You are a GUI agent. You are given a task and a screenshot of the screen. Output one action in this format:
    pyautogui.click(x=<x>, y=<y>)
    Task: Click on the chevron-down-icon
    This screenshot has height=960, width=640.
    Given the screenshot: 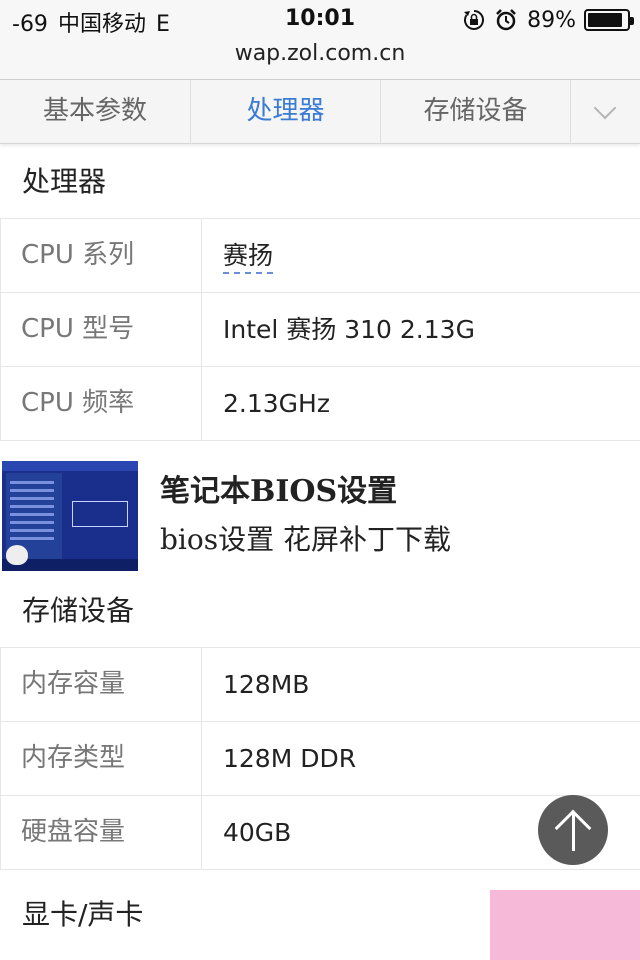 What is the action you would take?
    pyautogui.click(x=605, y=108)
    